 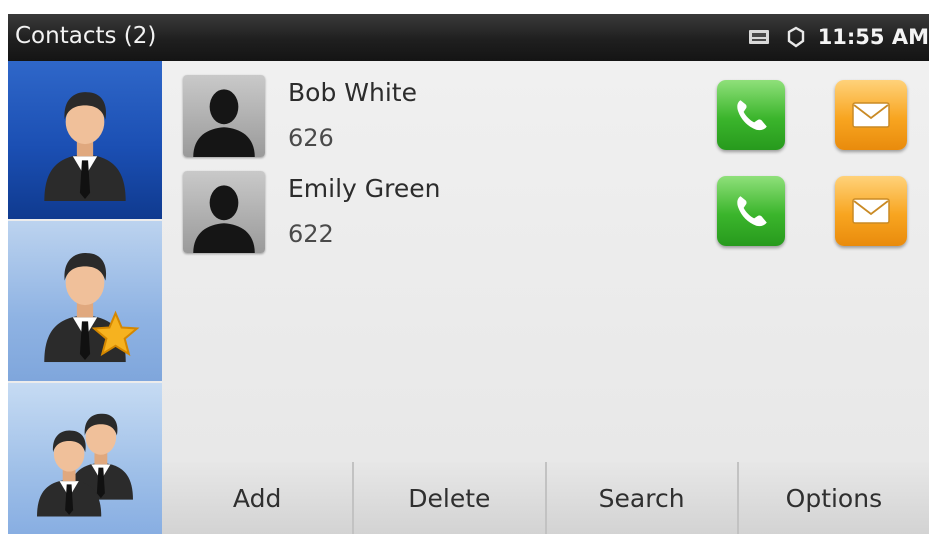 I want to click on sidebar-item-groups, so click(x=85, y=458).